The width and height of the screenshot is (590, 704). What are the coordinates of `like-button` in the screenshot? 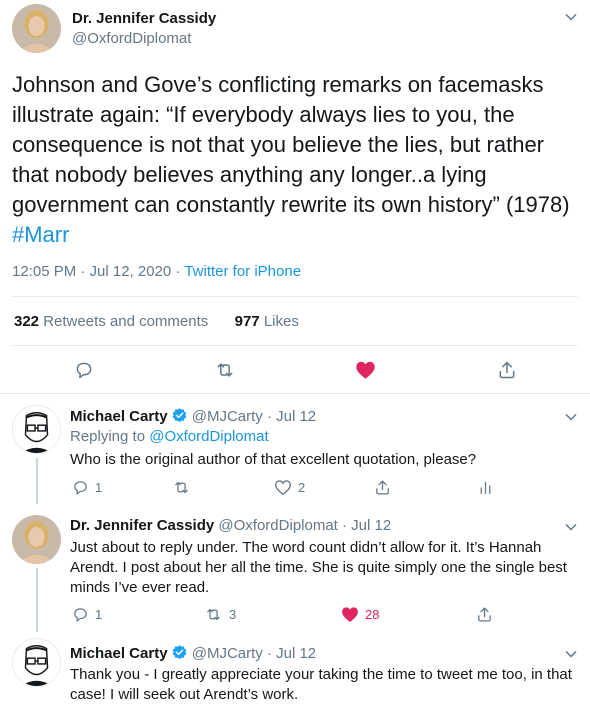 It's located at (365, 370).